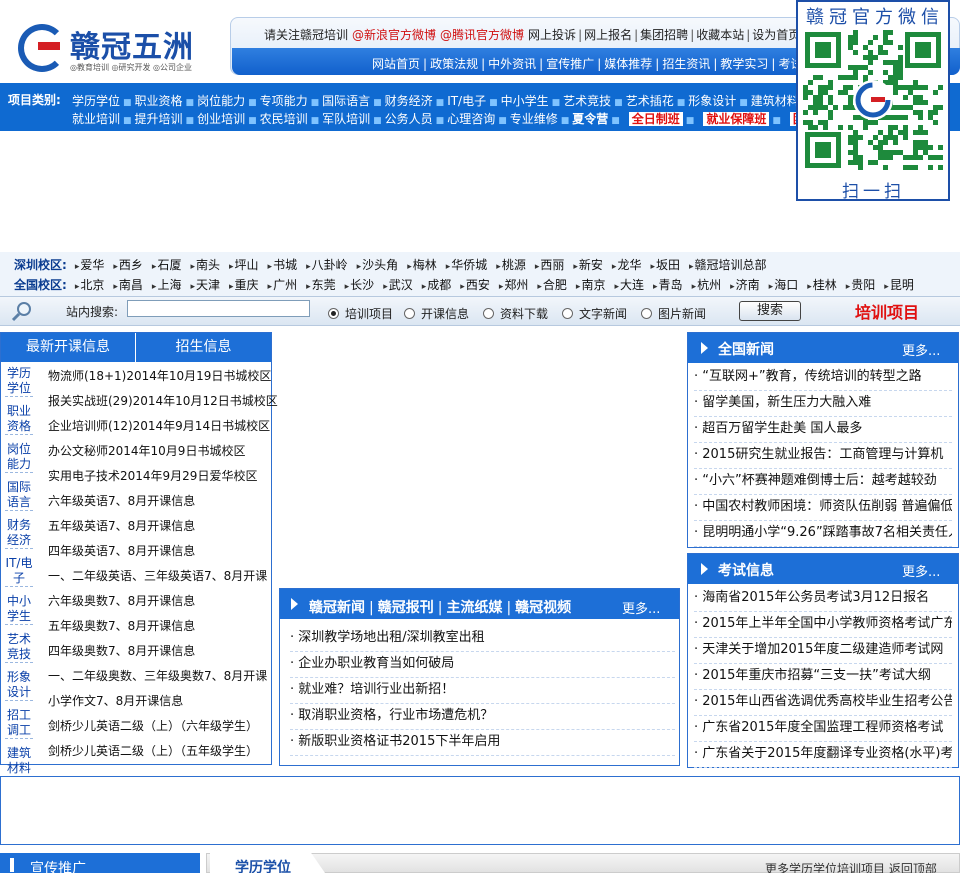 Image resolution: width=960 pixels, height=873 pixels. Describe the element at coordinates (534, 119) in the screenshot. I see `category-link: 专业维修` at that location.